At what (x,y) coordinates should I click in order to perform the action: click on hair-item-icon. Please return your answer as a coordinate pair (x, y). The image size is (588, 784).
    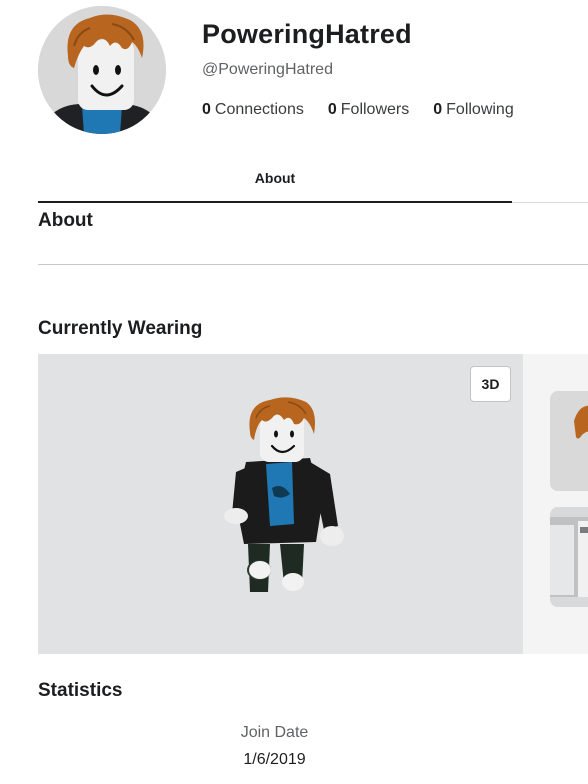
    Looking at the image, I should click on (569, 441).